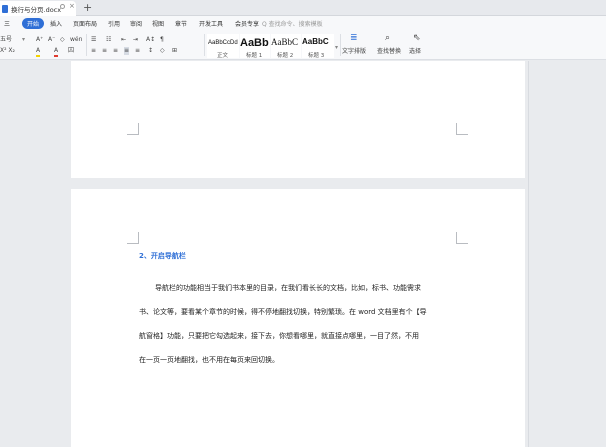 The width and height of the screenshot is (606, 447). Describe the element at coordinates (279, 336) in the screenshot. I see `paragraph-line: 航窗格】功能，只要把它勾选起来，接下去，你想看哪里，就直接点哪里，一目了然，不用` at that location.